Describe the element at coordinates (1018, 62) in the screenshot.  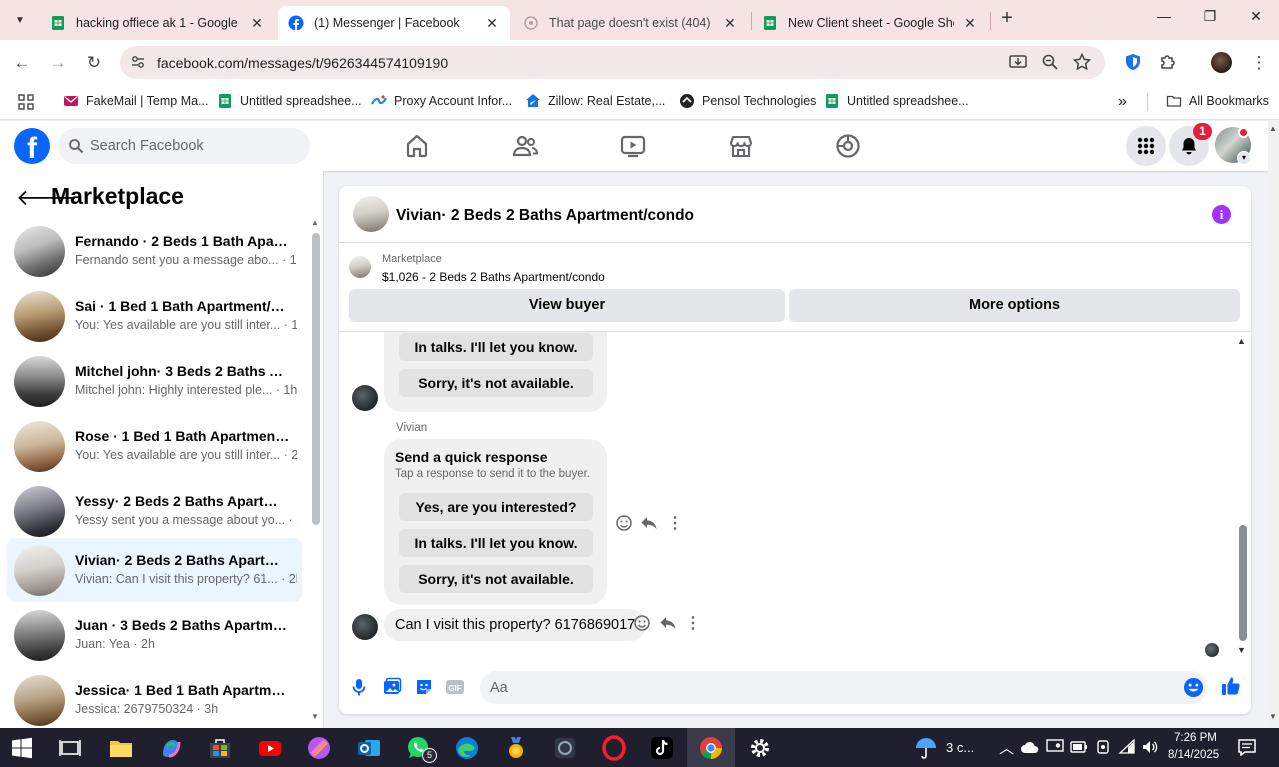
I see `install-app-icon` at that location.